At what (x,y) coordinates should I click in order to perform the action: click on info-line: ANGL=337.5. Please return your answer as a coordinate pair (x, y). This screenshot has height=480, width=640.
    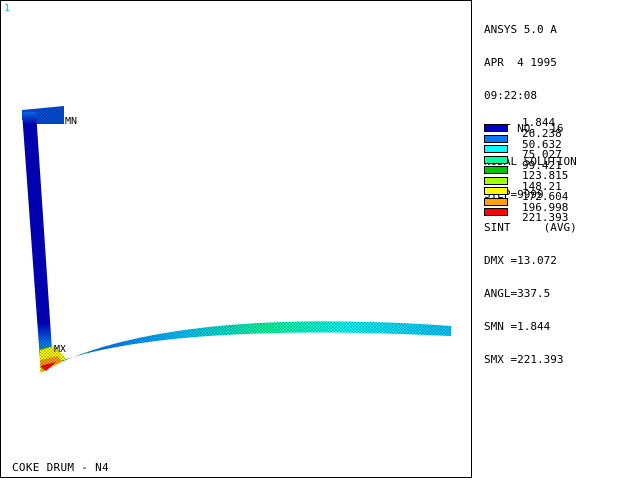
    Looking at the image, I should click on (517, 293).